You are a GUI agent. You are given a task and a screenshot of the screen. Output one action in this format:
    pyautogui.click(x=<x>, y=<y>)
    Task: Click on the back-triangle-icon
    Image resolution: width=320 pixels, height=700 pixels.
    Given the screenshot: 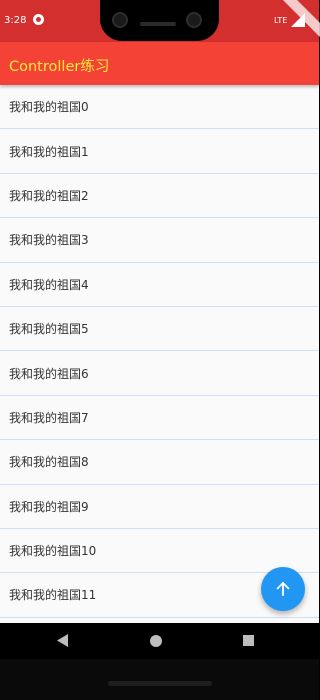 What is the action you would take?
    pyautogui.click(x=63, y=640)
    